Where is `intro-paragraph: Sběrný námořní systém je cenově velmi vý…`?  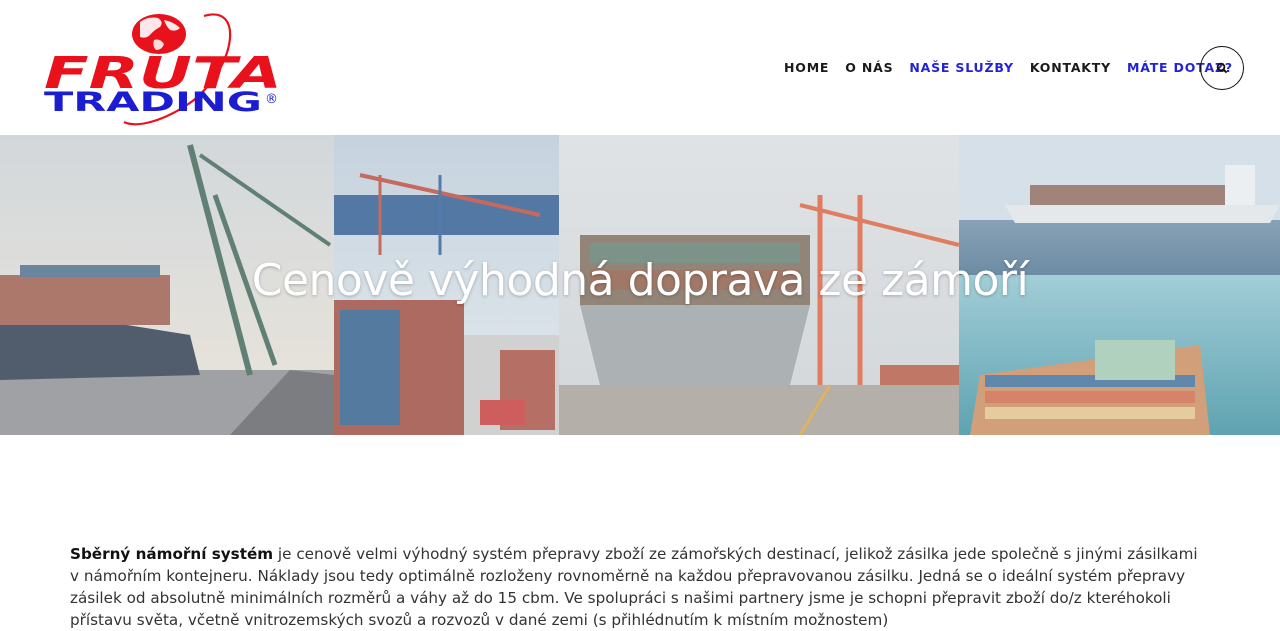 intro-paragraph: Sběrný námořní systém je cenově velmi vý… is located at coordinates (640, 587).